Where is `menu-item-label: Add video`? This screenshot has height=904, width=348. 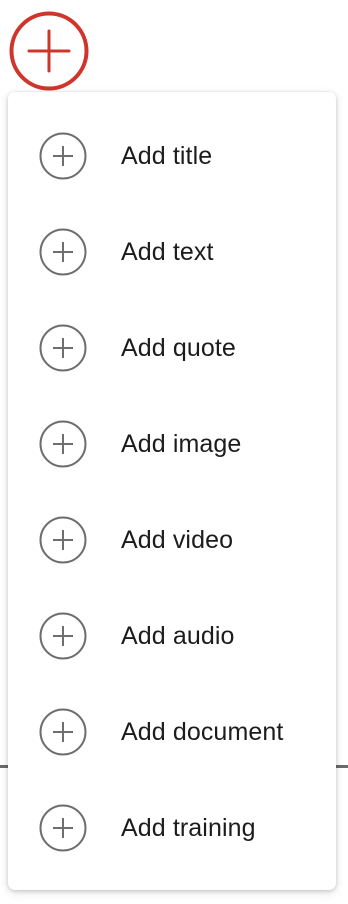 menu-item-label: Add video is located at coordinates (177, 540).